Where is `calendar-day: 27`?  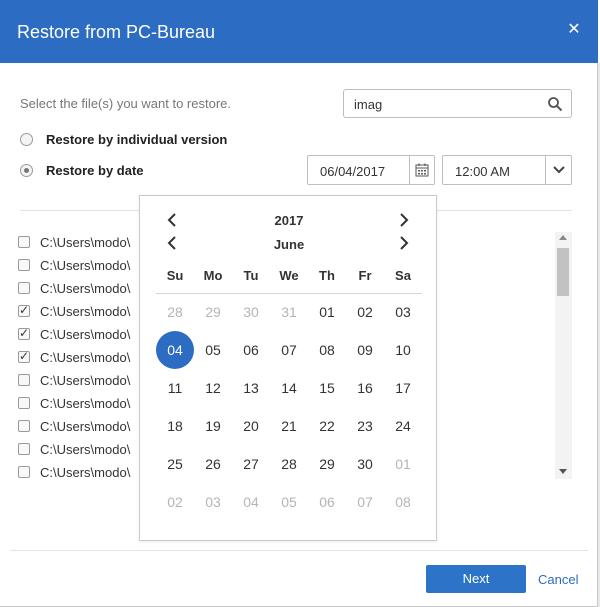
calendar-day: 27 is located at coordinates (251, 464).